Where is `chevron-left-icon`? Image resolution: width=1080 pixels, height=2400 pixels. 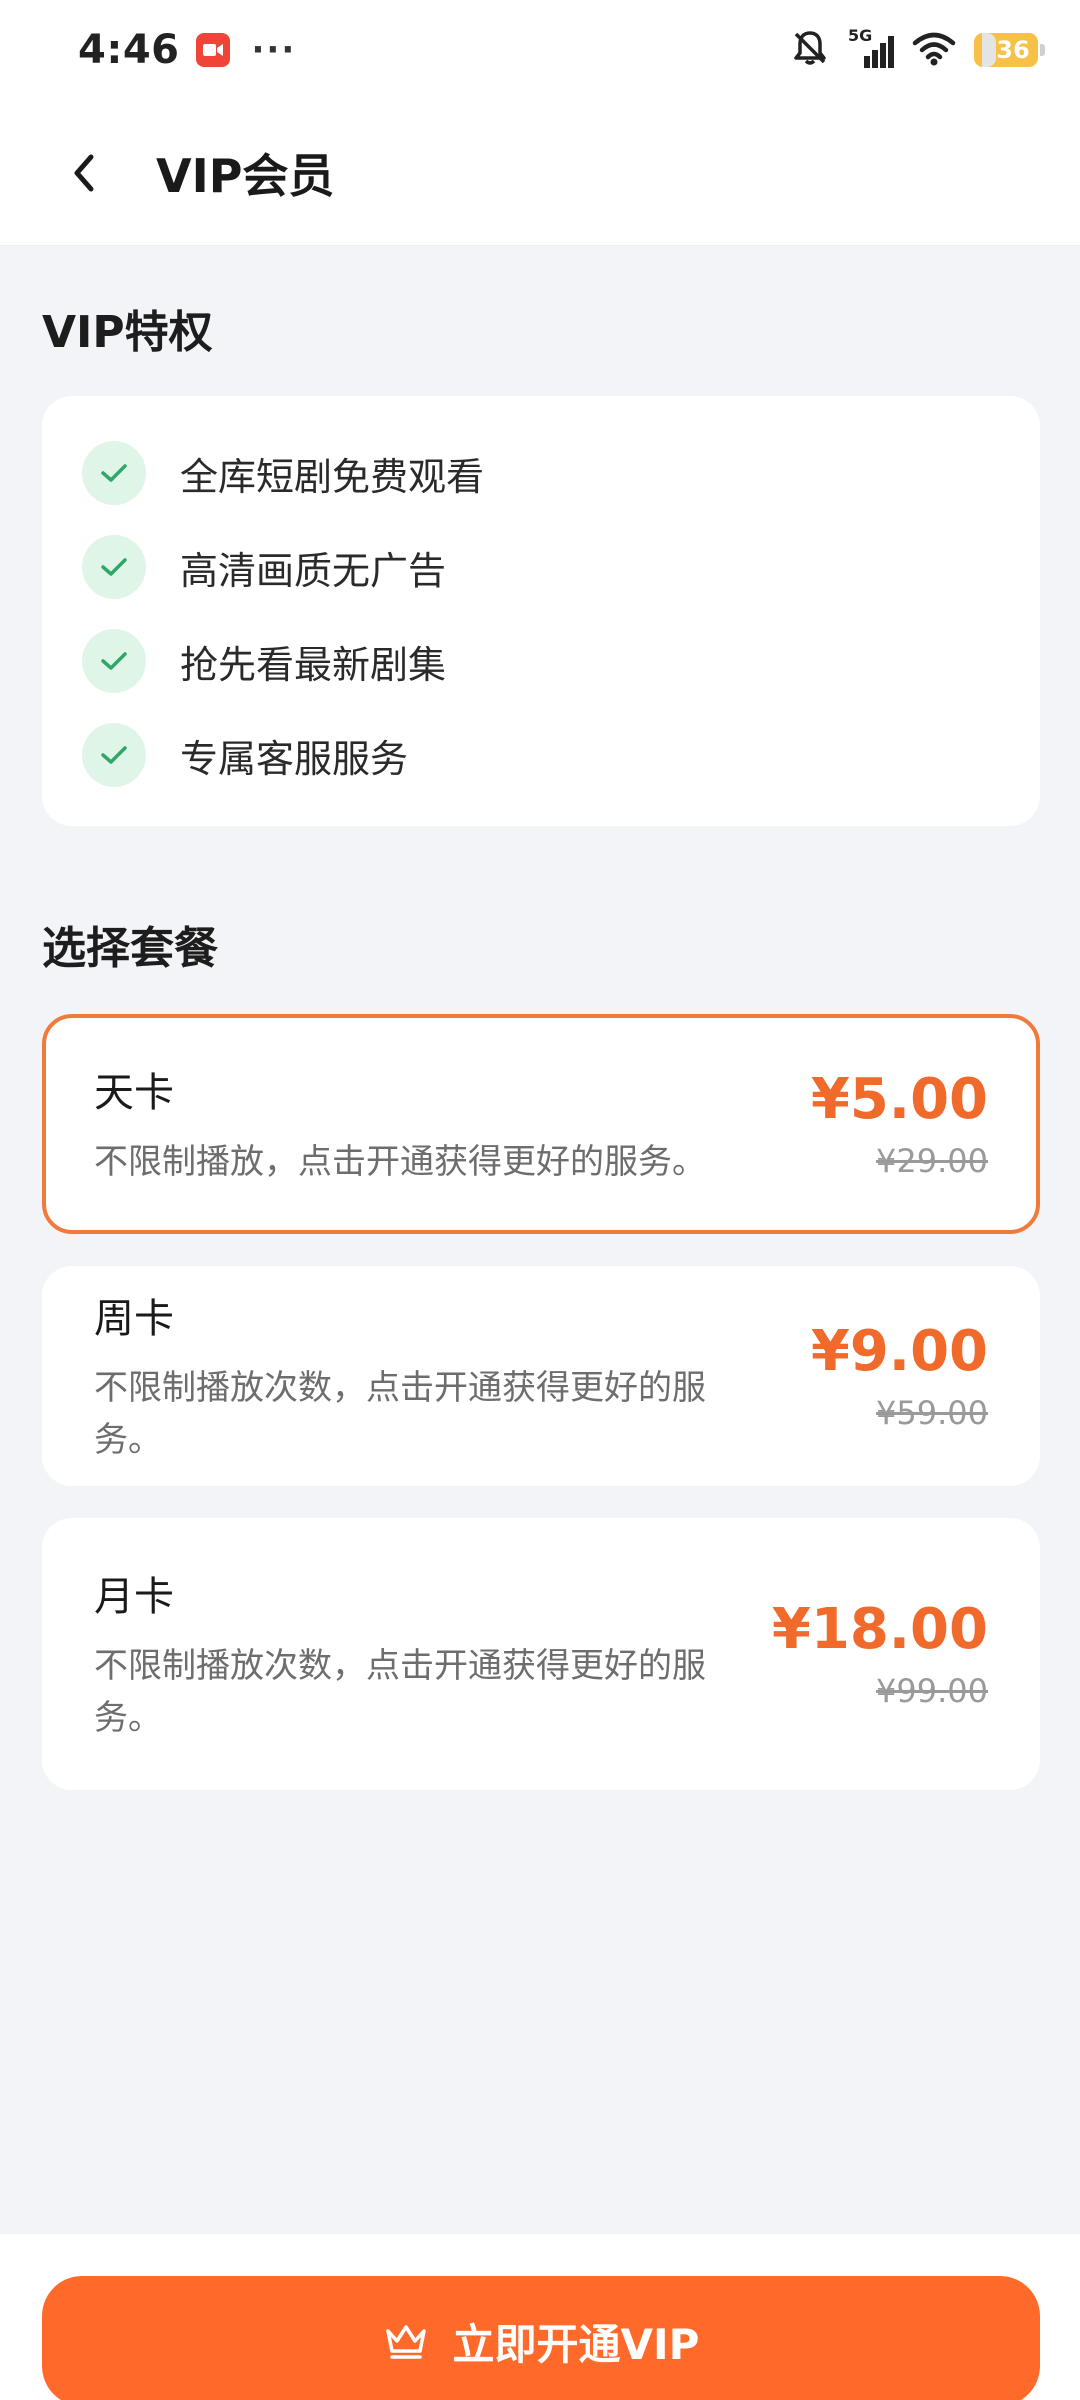
chevron-left-icon is located at coordinates (84, 172).